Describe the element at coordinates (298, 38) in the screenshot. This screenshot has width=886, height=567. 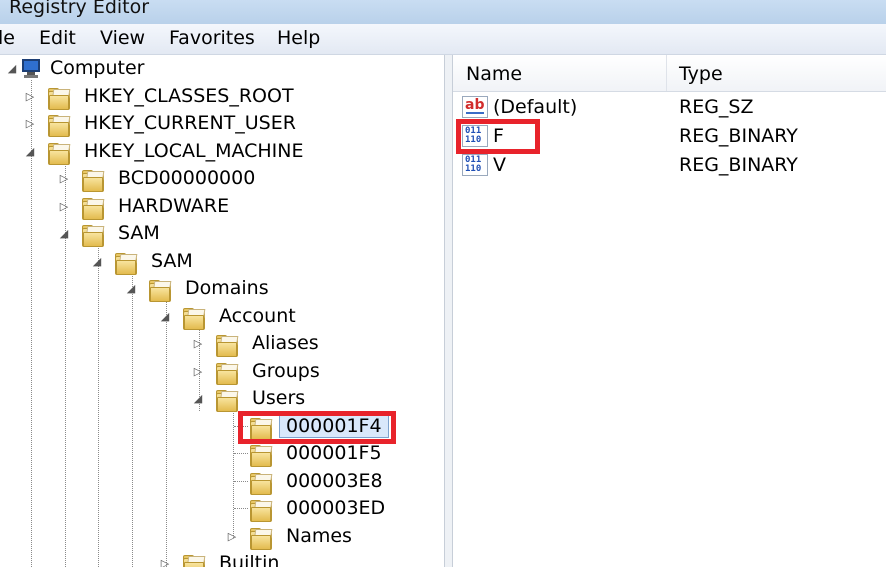
I see `menu-help: Help` at that location.